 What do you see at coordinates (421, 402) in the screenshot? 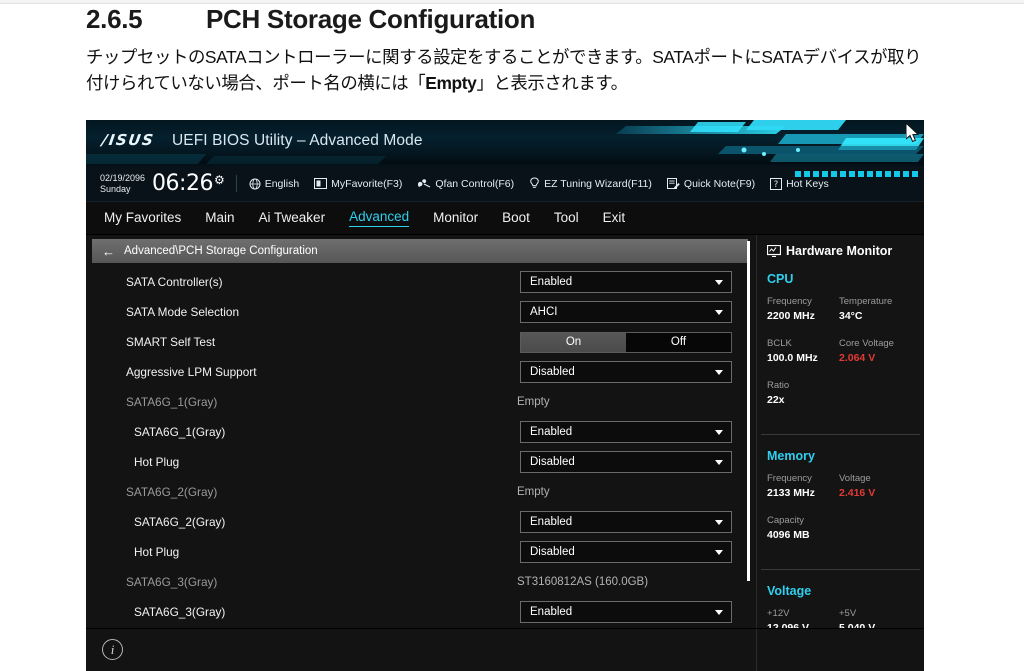
I see `setting-row: SATA6G_1(Gray) Empty` at bounding box center [421, 402].